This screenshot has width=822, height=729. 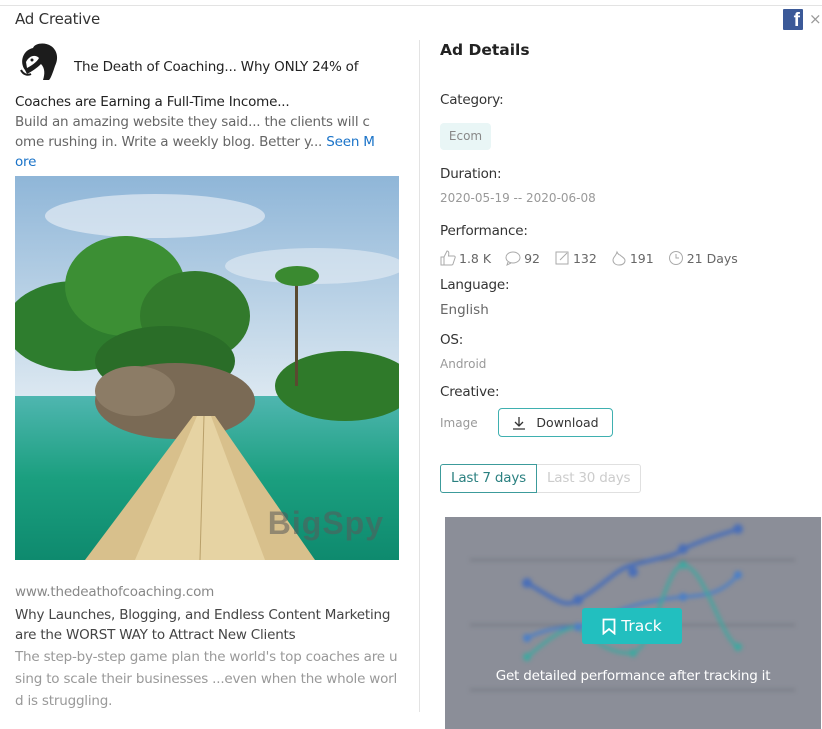 What do you see at coordinates (452, 340) in the screenshot?
I see `os-label: OS:` at bounding box center [452, 340].